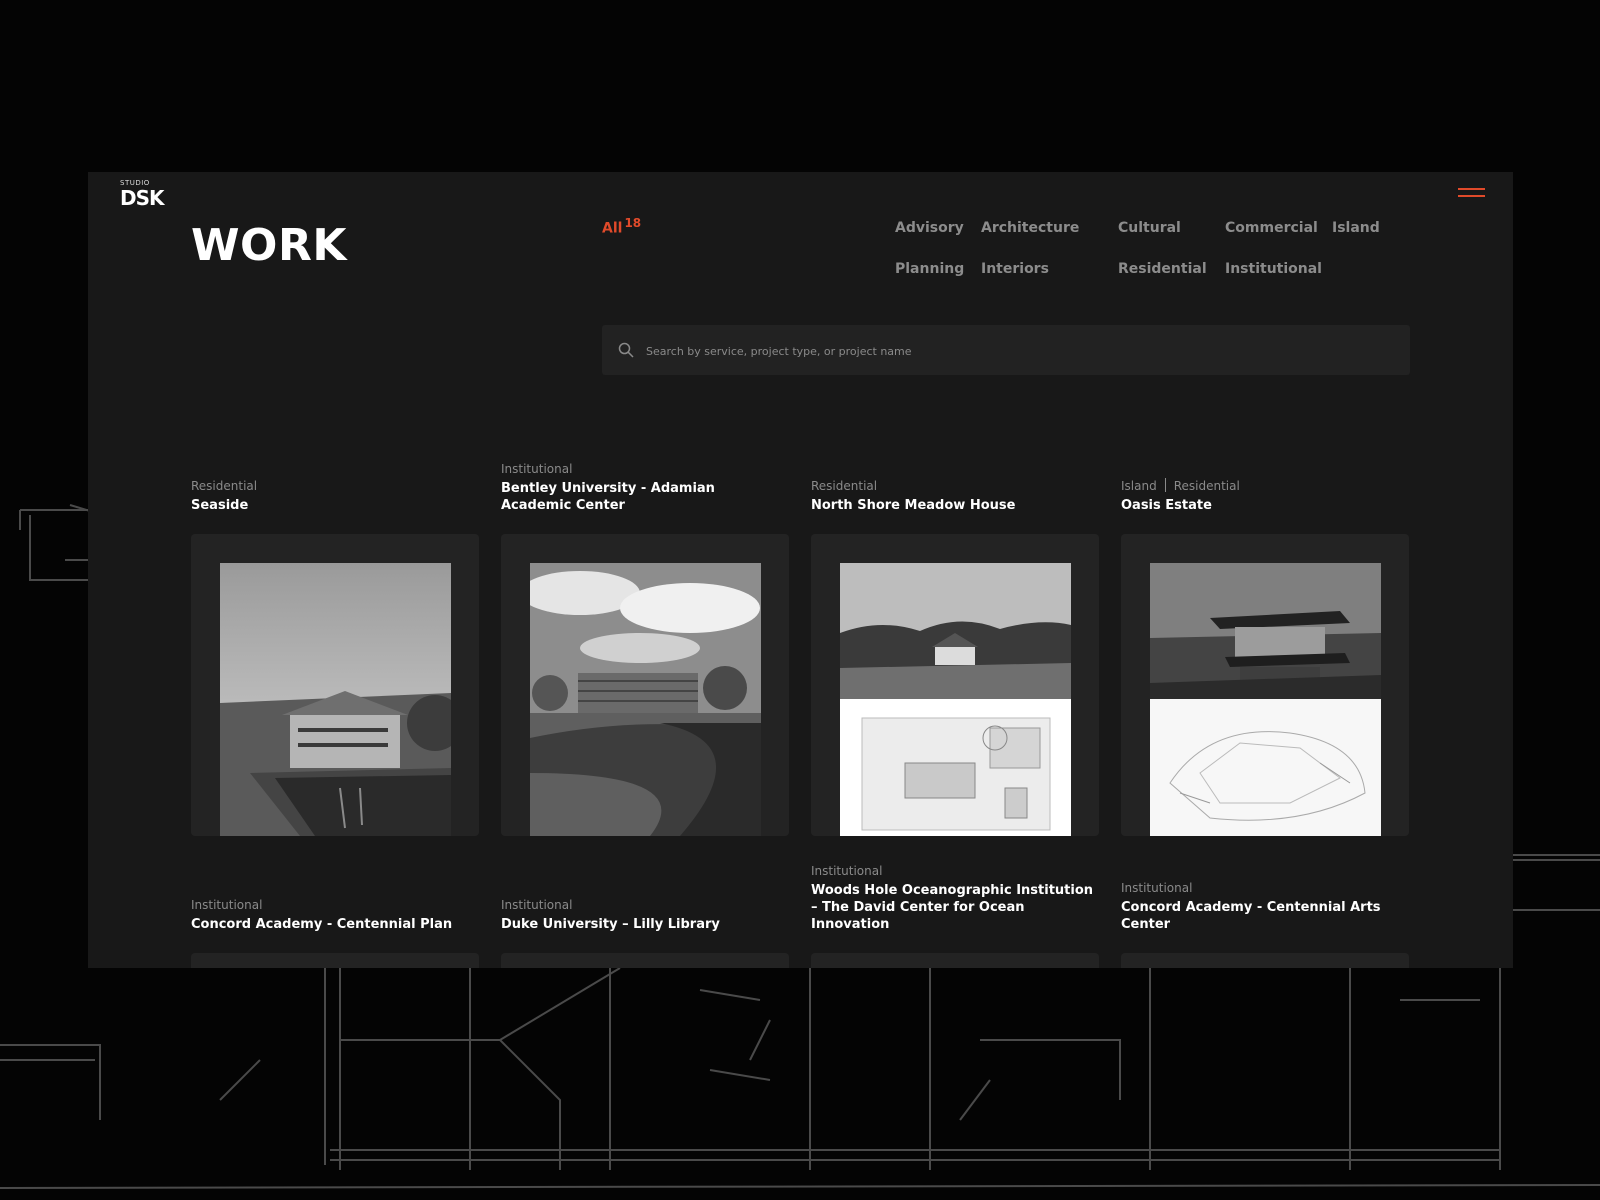 The height and width of the screenshot is (1200, 1600). I want to click on search-input, so click(1016, 351).